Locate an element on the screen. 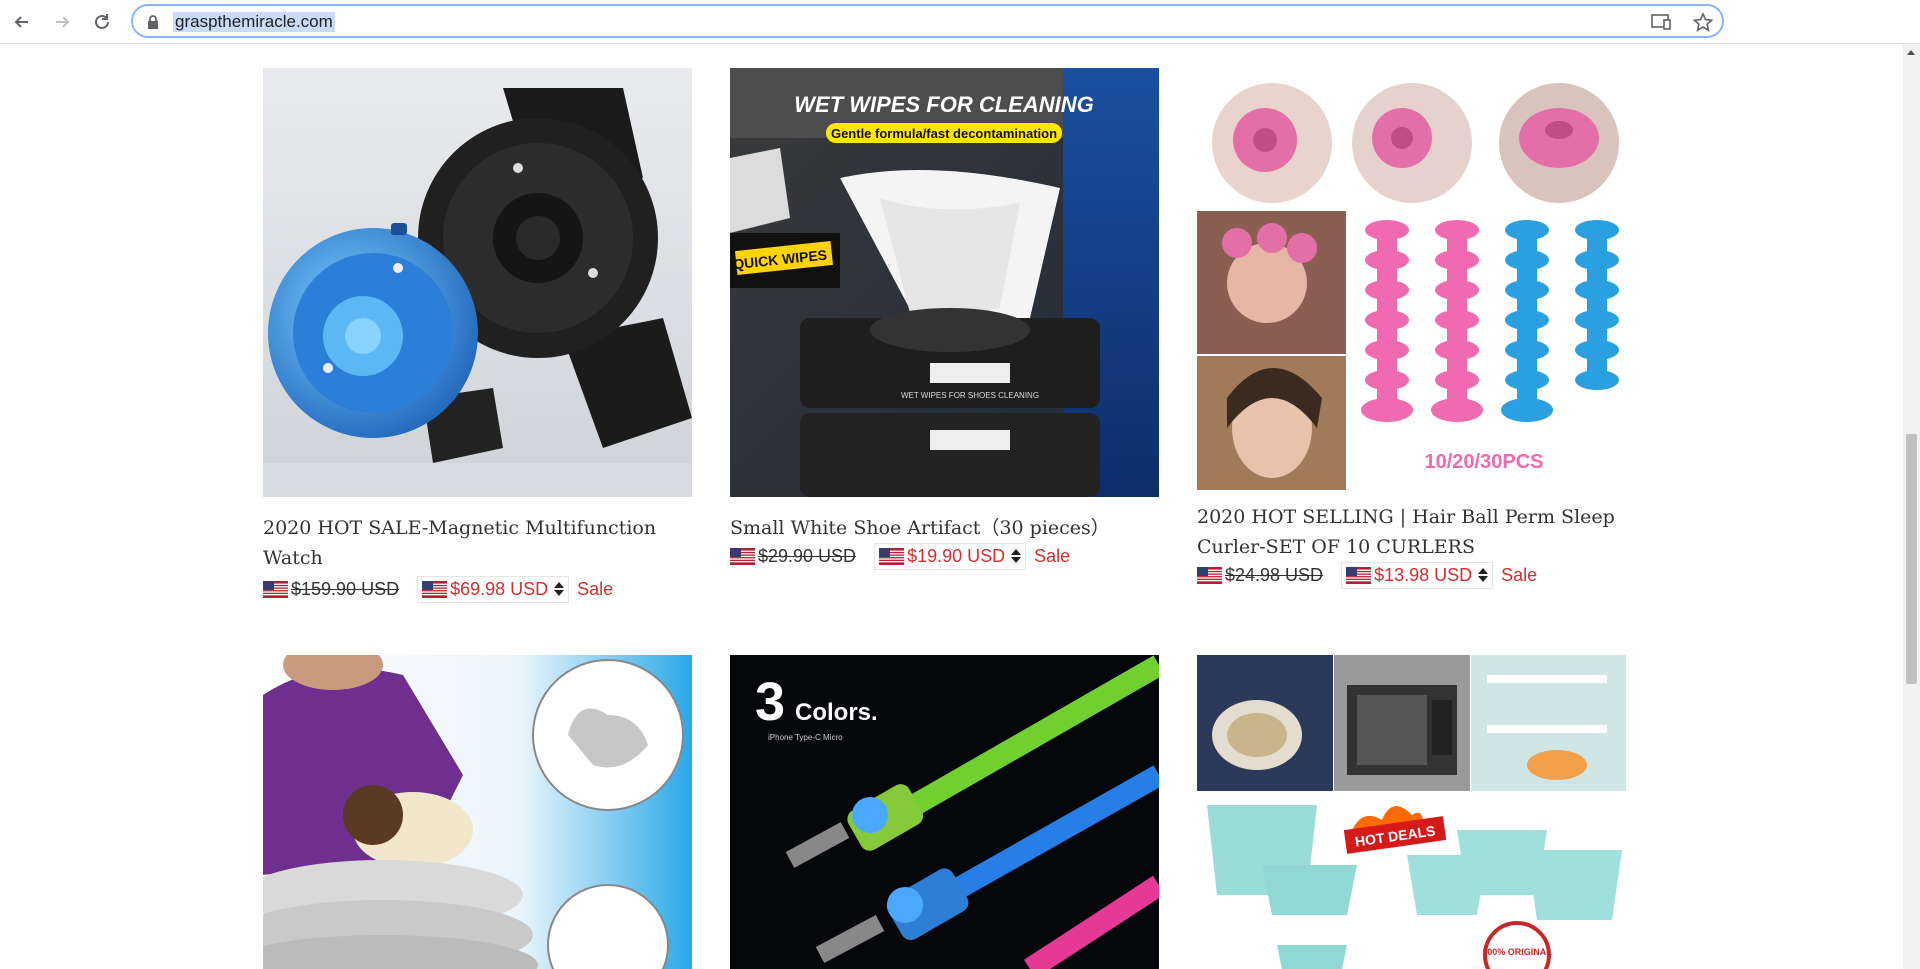 The height and width of the screenshot is (969, 1920). reload-button is located at coordinates (102, 22).